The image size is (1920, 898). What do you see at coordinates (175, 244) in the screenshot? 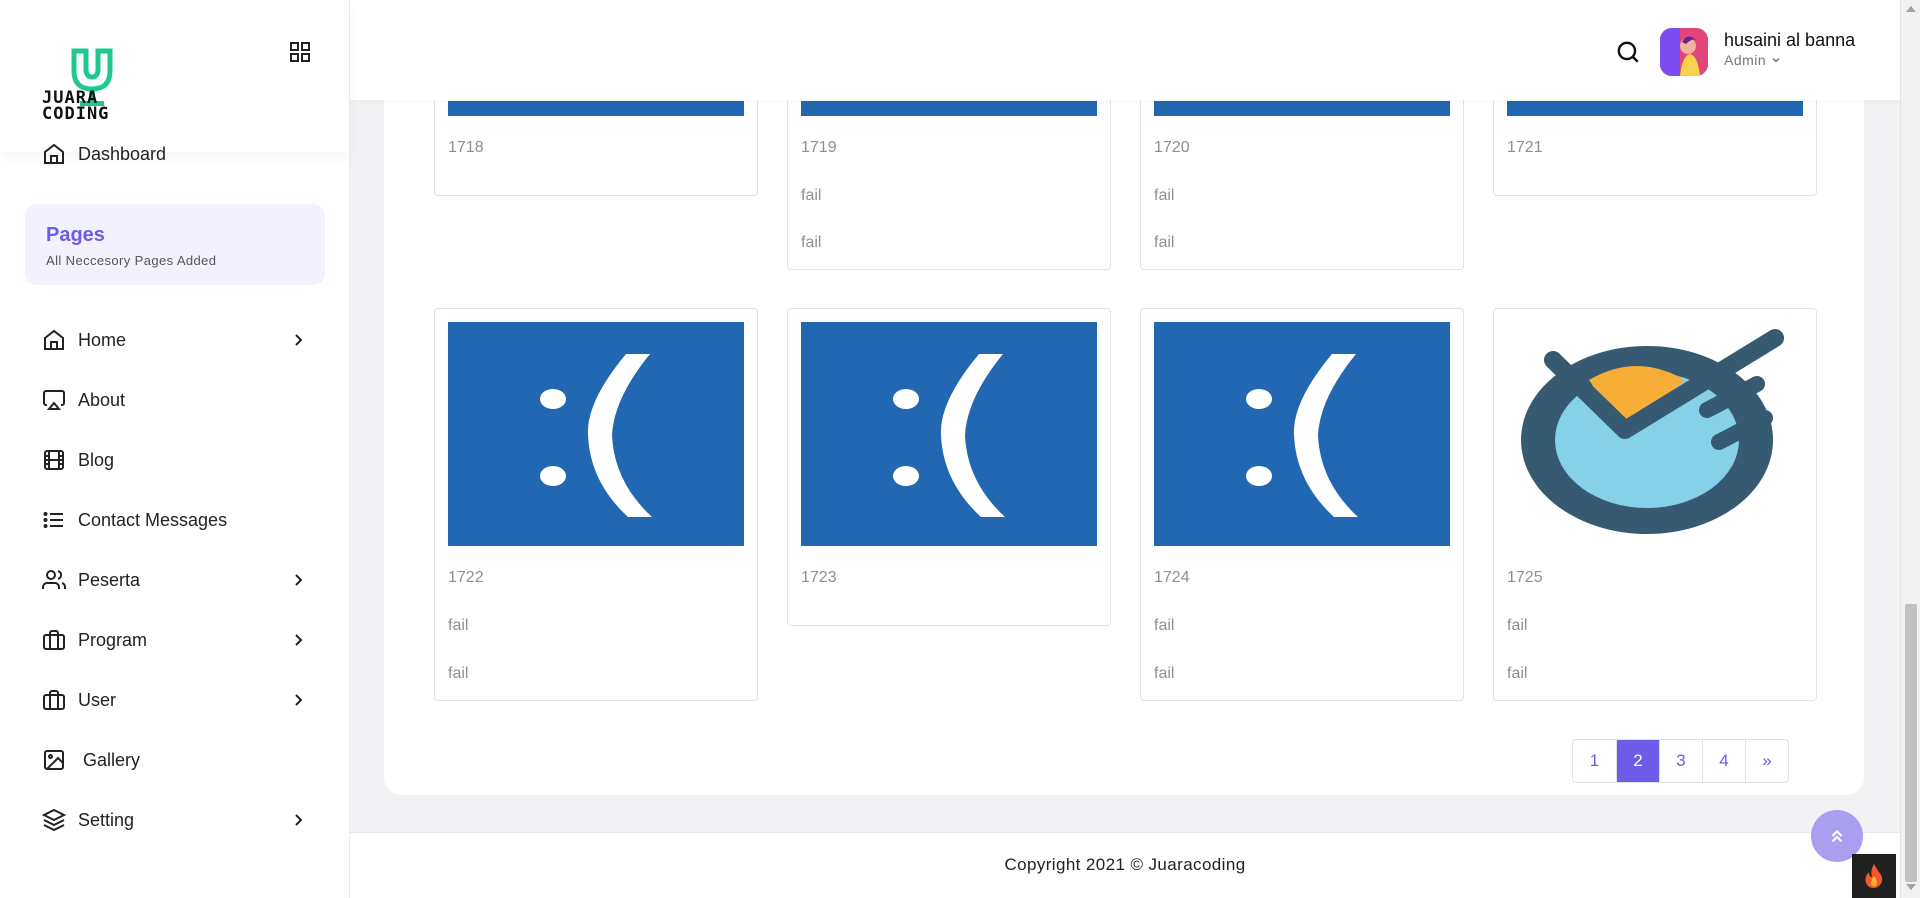
I see `pages-section-header: Pages All Neccesory Pages Added` at bounding box center [175, 244].